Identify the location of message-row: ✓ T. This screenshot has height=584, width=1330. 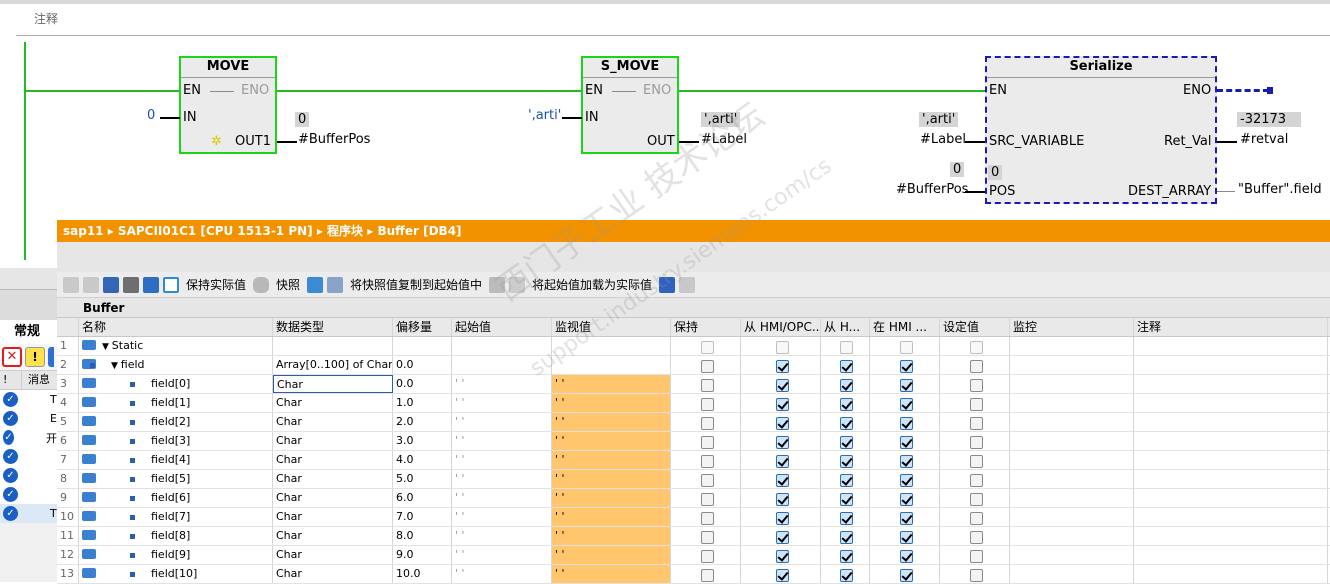
(28, 513).